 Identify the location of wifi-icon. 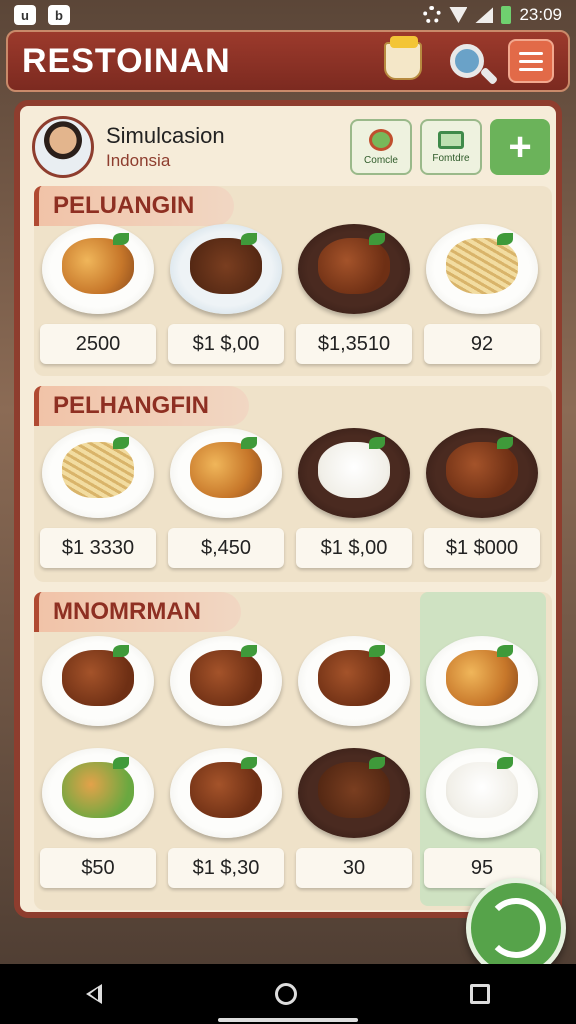
(458, 15).